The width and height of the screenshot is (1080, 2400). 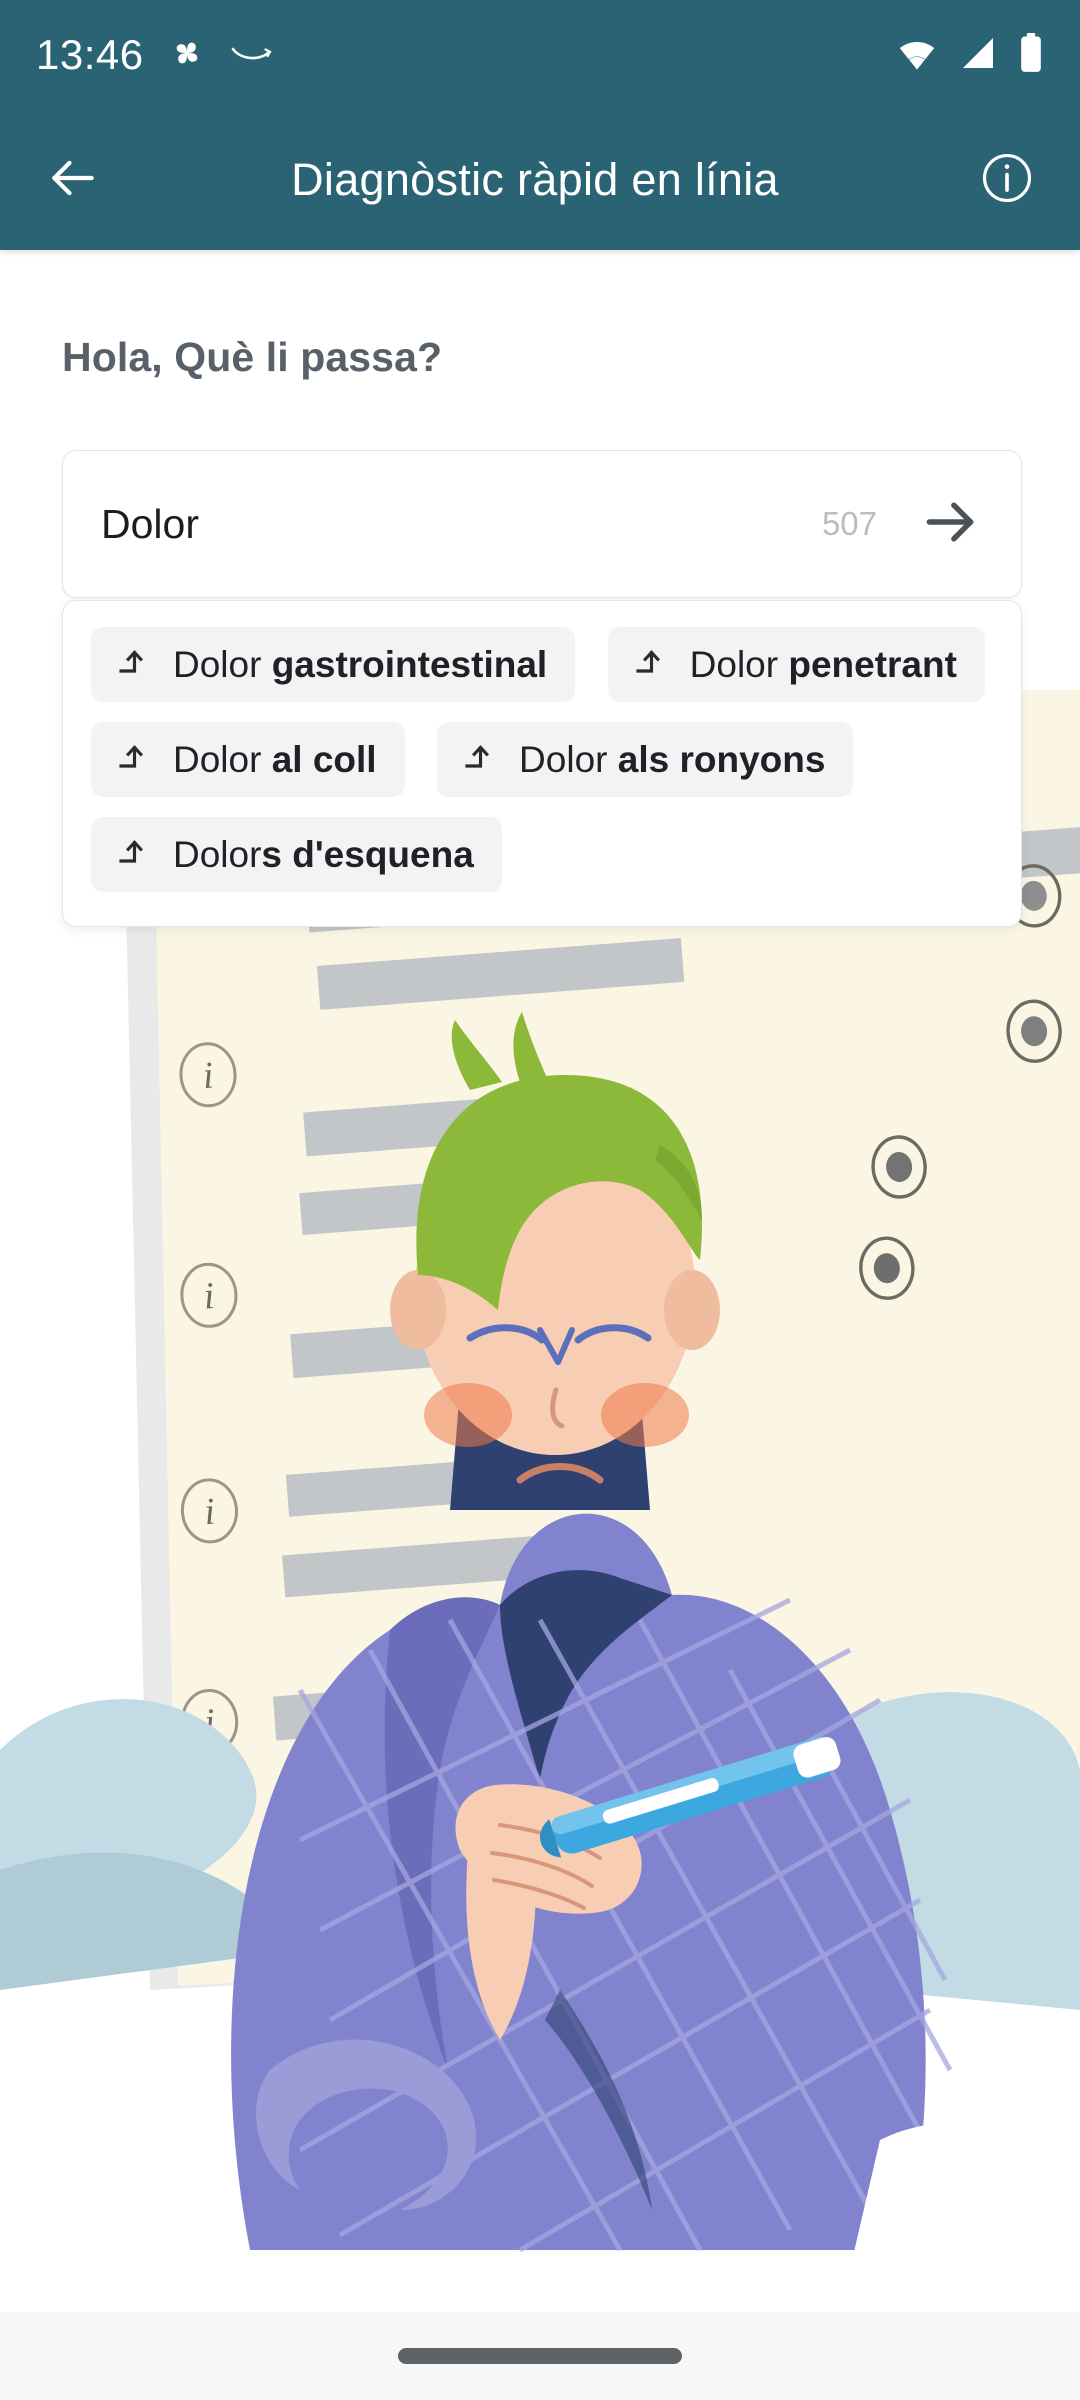 I want to click on info-icon, so click(x=1007, y=180).